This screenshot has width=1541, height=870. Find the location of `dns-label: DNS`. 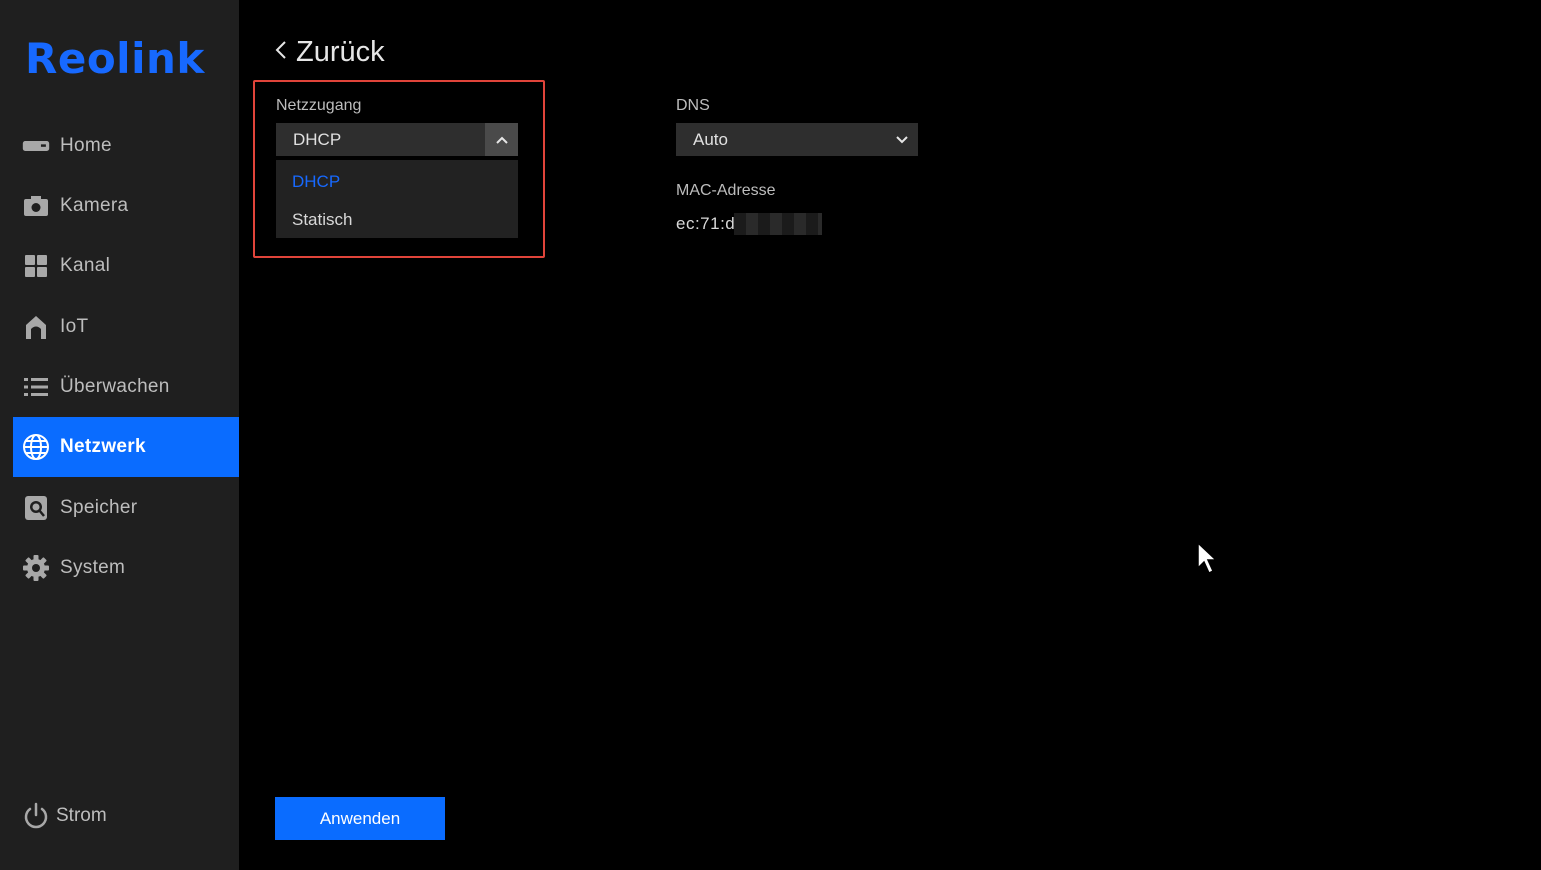

dns-label: DNS is located at coordinates (693, 105).